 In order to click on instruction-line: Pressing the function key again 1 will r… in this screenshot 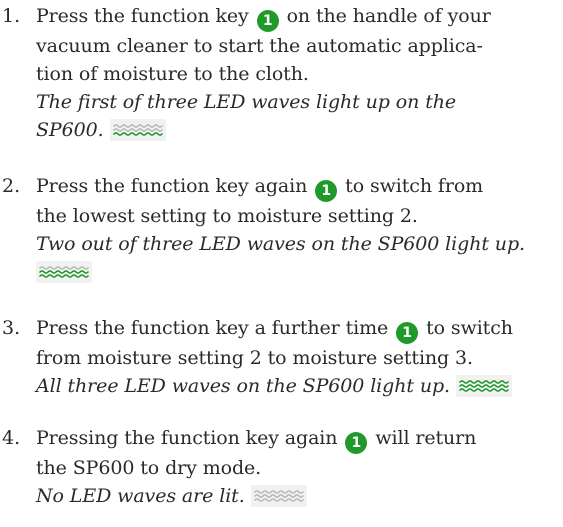, I will do `click(297, 439)`.